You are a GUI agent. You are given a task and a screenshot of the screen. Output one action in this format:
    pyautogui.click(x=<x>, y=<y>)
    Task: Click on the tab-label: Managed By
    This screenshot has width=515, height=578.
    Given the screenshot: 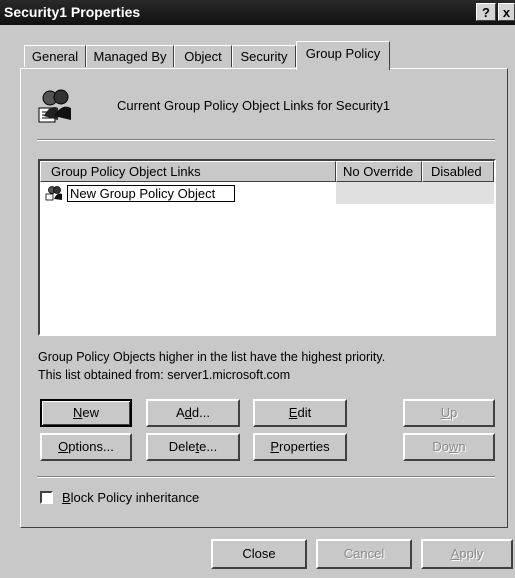 What is the action you would take?
    pyautogui.click(x=130, y=56)
    